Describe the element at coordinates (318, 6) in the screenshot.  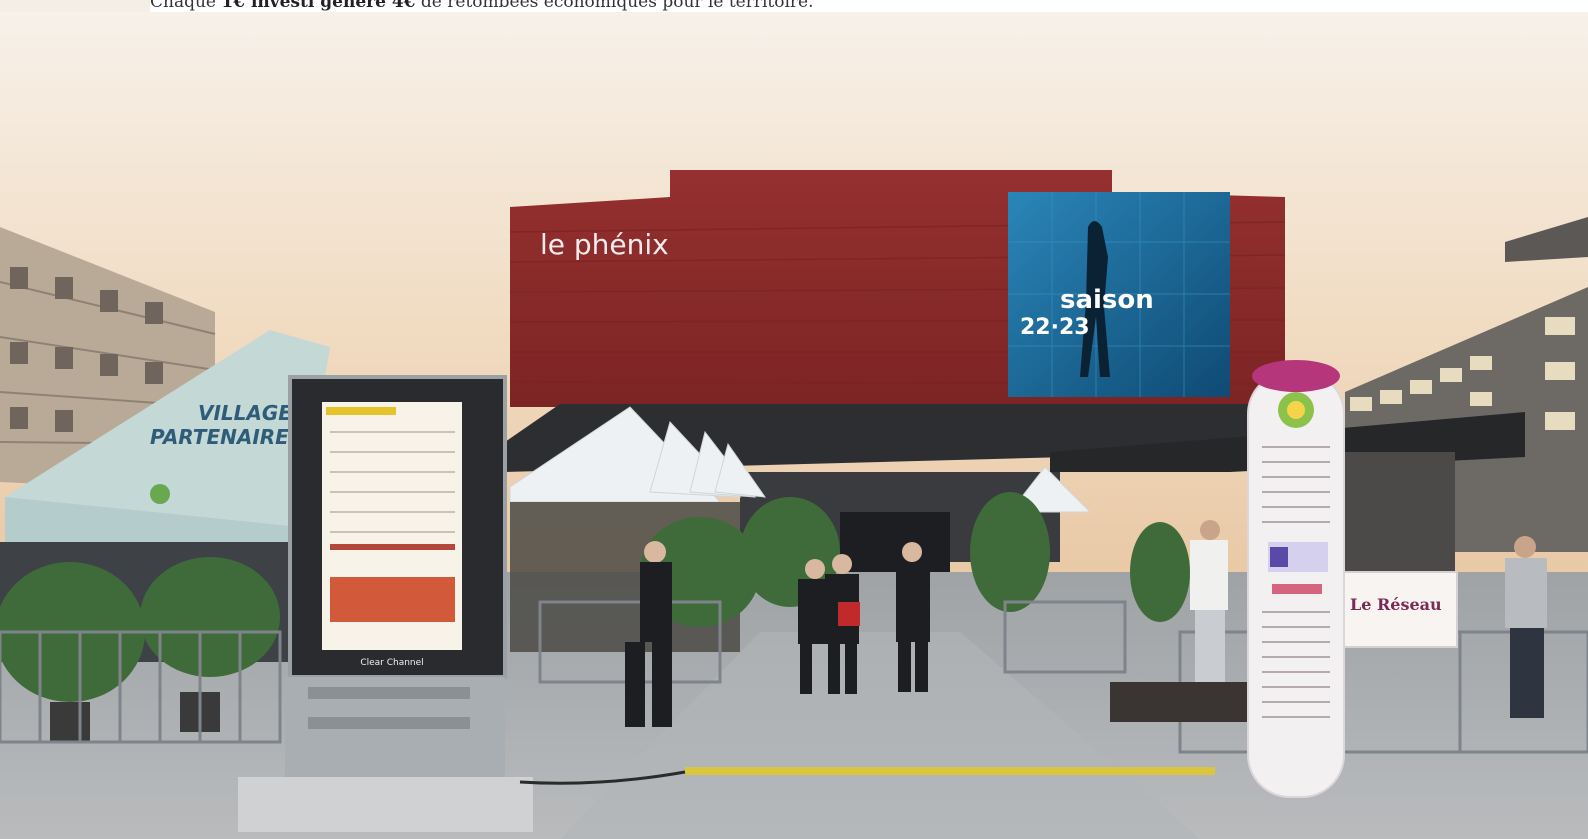
I see `caption-highlight: 1€ investi génère 4€` at that location.